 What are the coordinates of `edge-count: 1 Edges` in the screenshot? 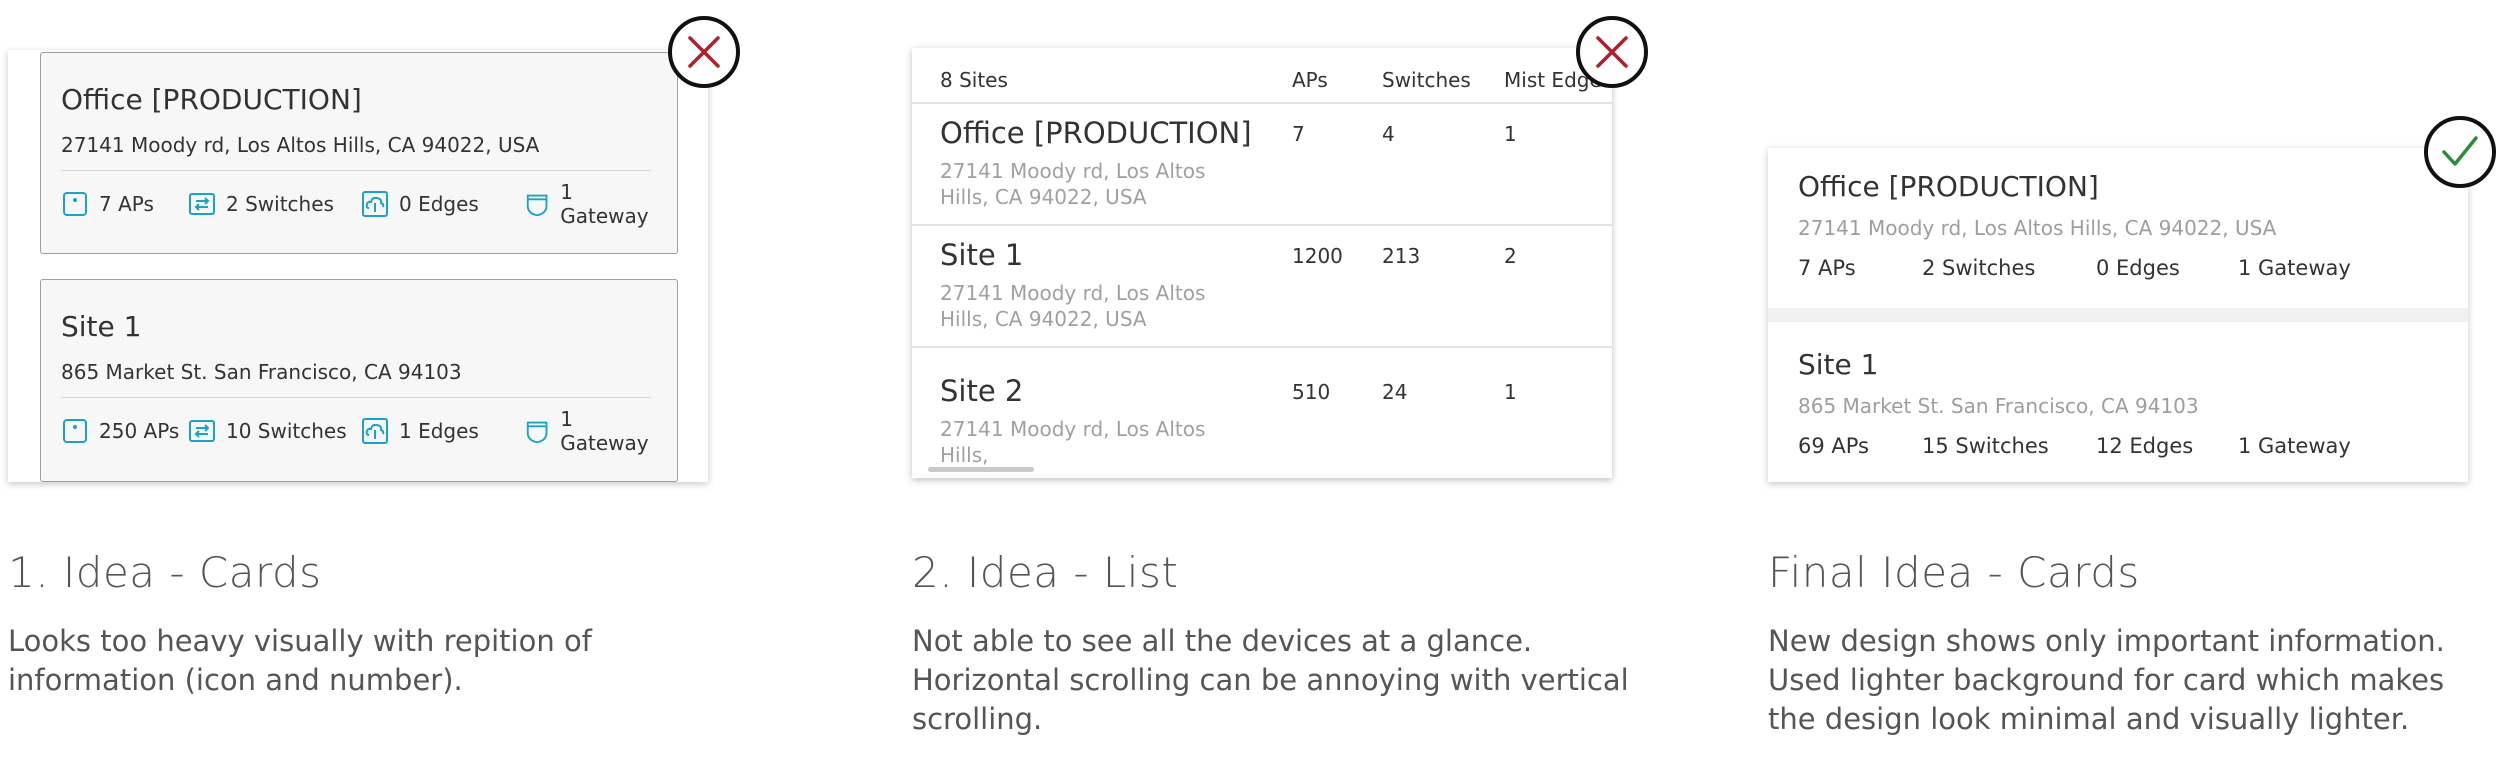 It's located at (439, 431).